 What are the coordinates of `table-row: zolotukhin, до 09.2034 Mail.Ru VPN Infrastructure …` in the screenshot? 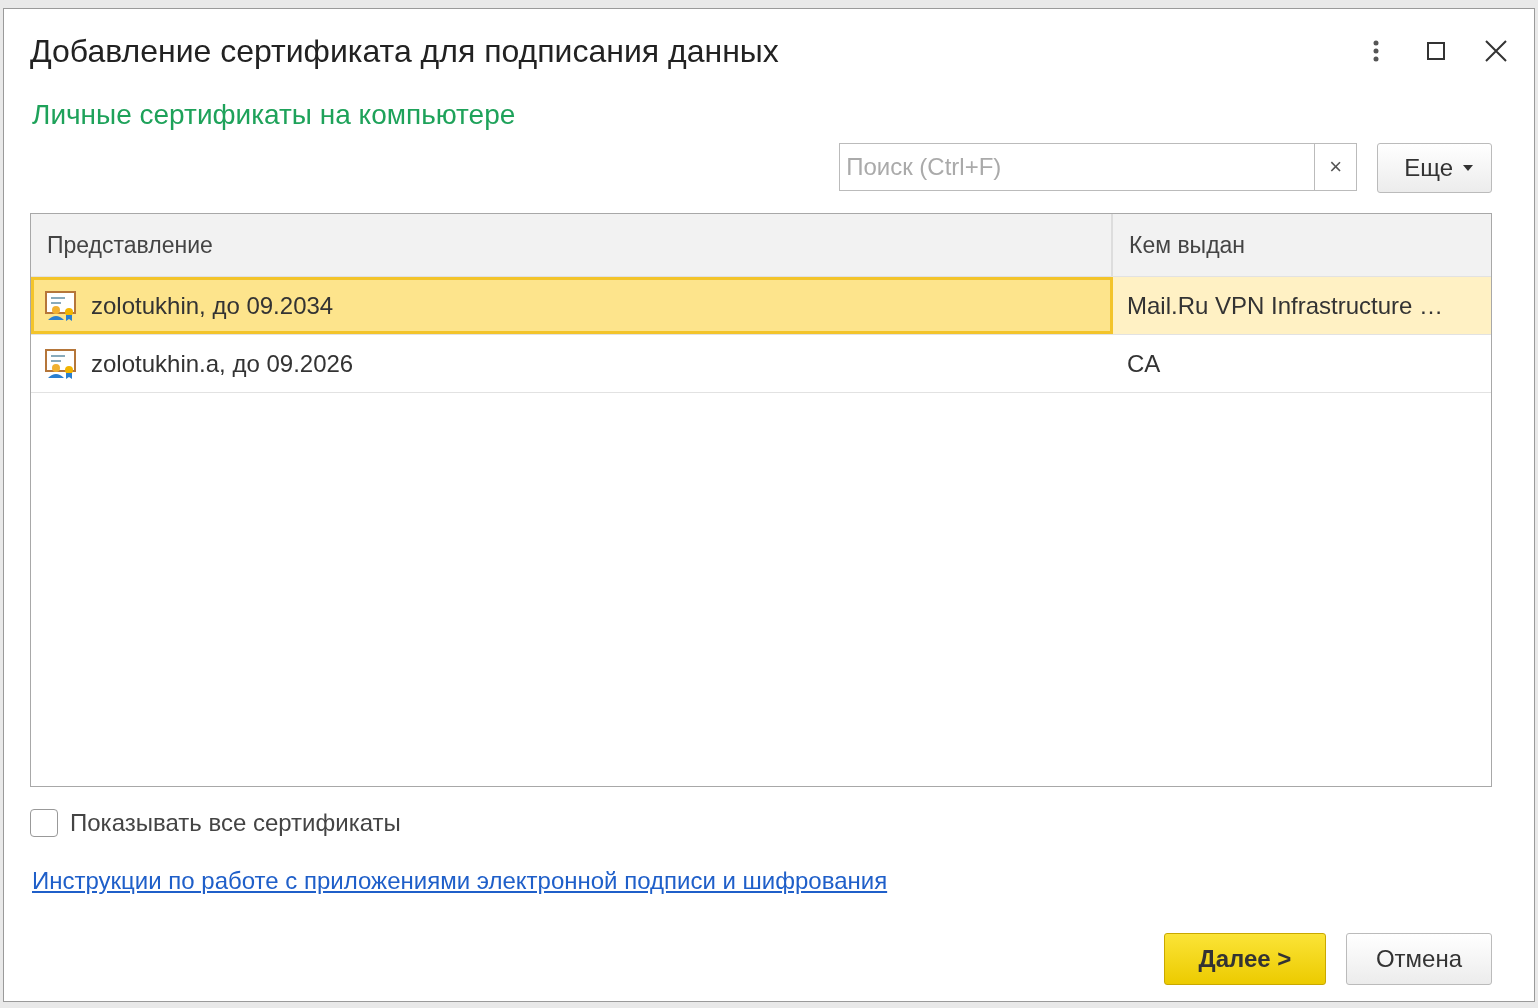 It's located at (761, 306).